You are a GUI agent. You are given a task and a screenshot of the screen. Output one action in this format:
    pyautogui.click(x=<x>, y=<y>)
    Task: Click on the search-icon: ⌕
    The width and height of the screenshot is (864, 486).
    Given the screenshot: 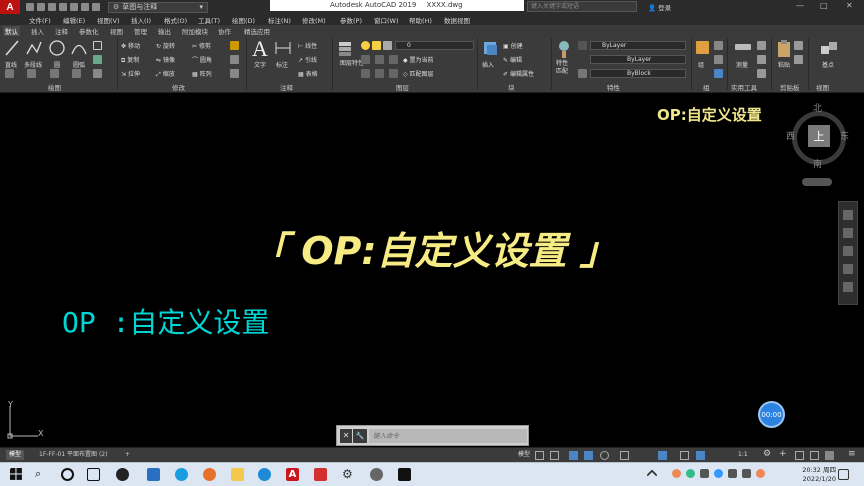 What is the action you would take?
    pyautogui.click(x=41, y=474)
    